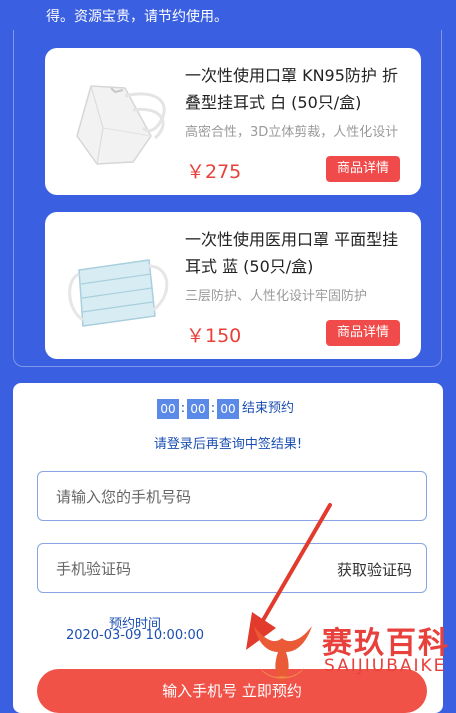  What do you see at coordinates (374, 569) in the screenshot?
I see `get-code-button: 获取验证码` at bounding box center [374, 569].